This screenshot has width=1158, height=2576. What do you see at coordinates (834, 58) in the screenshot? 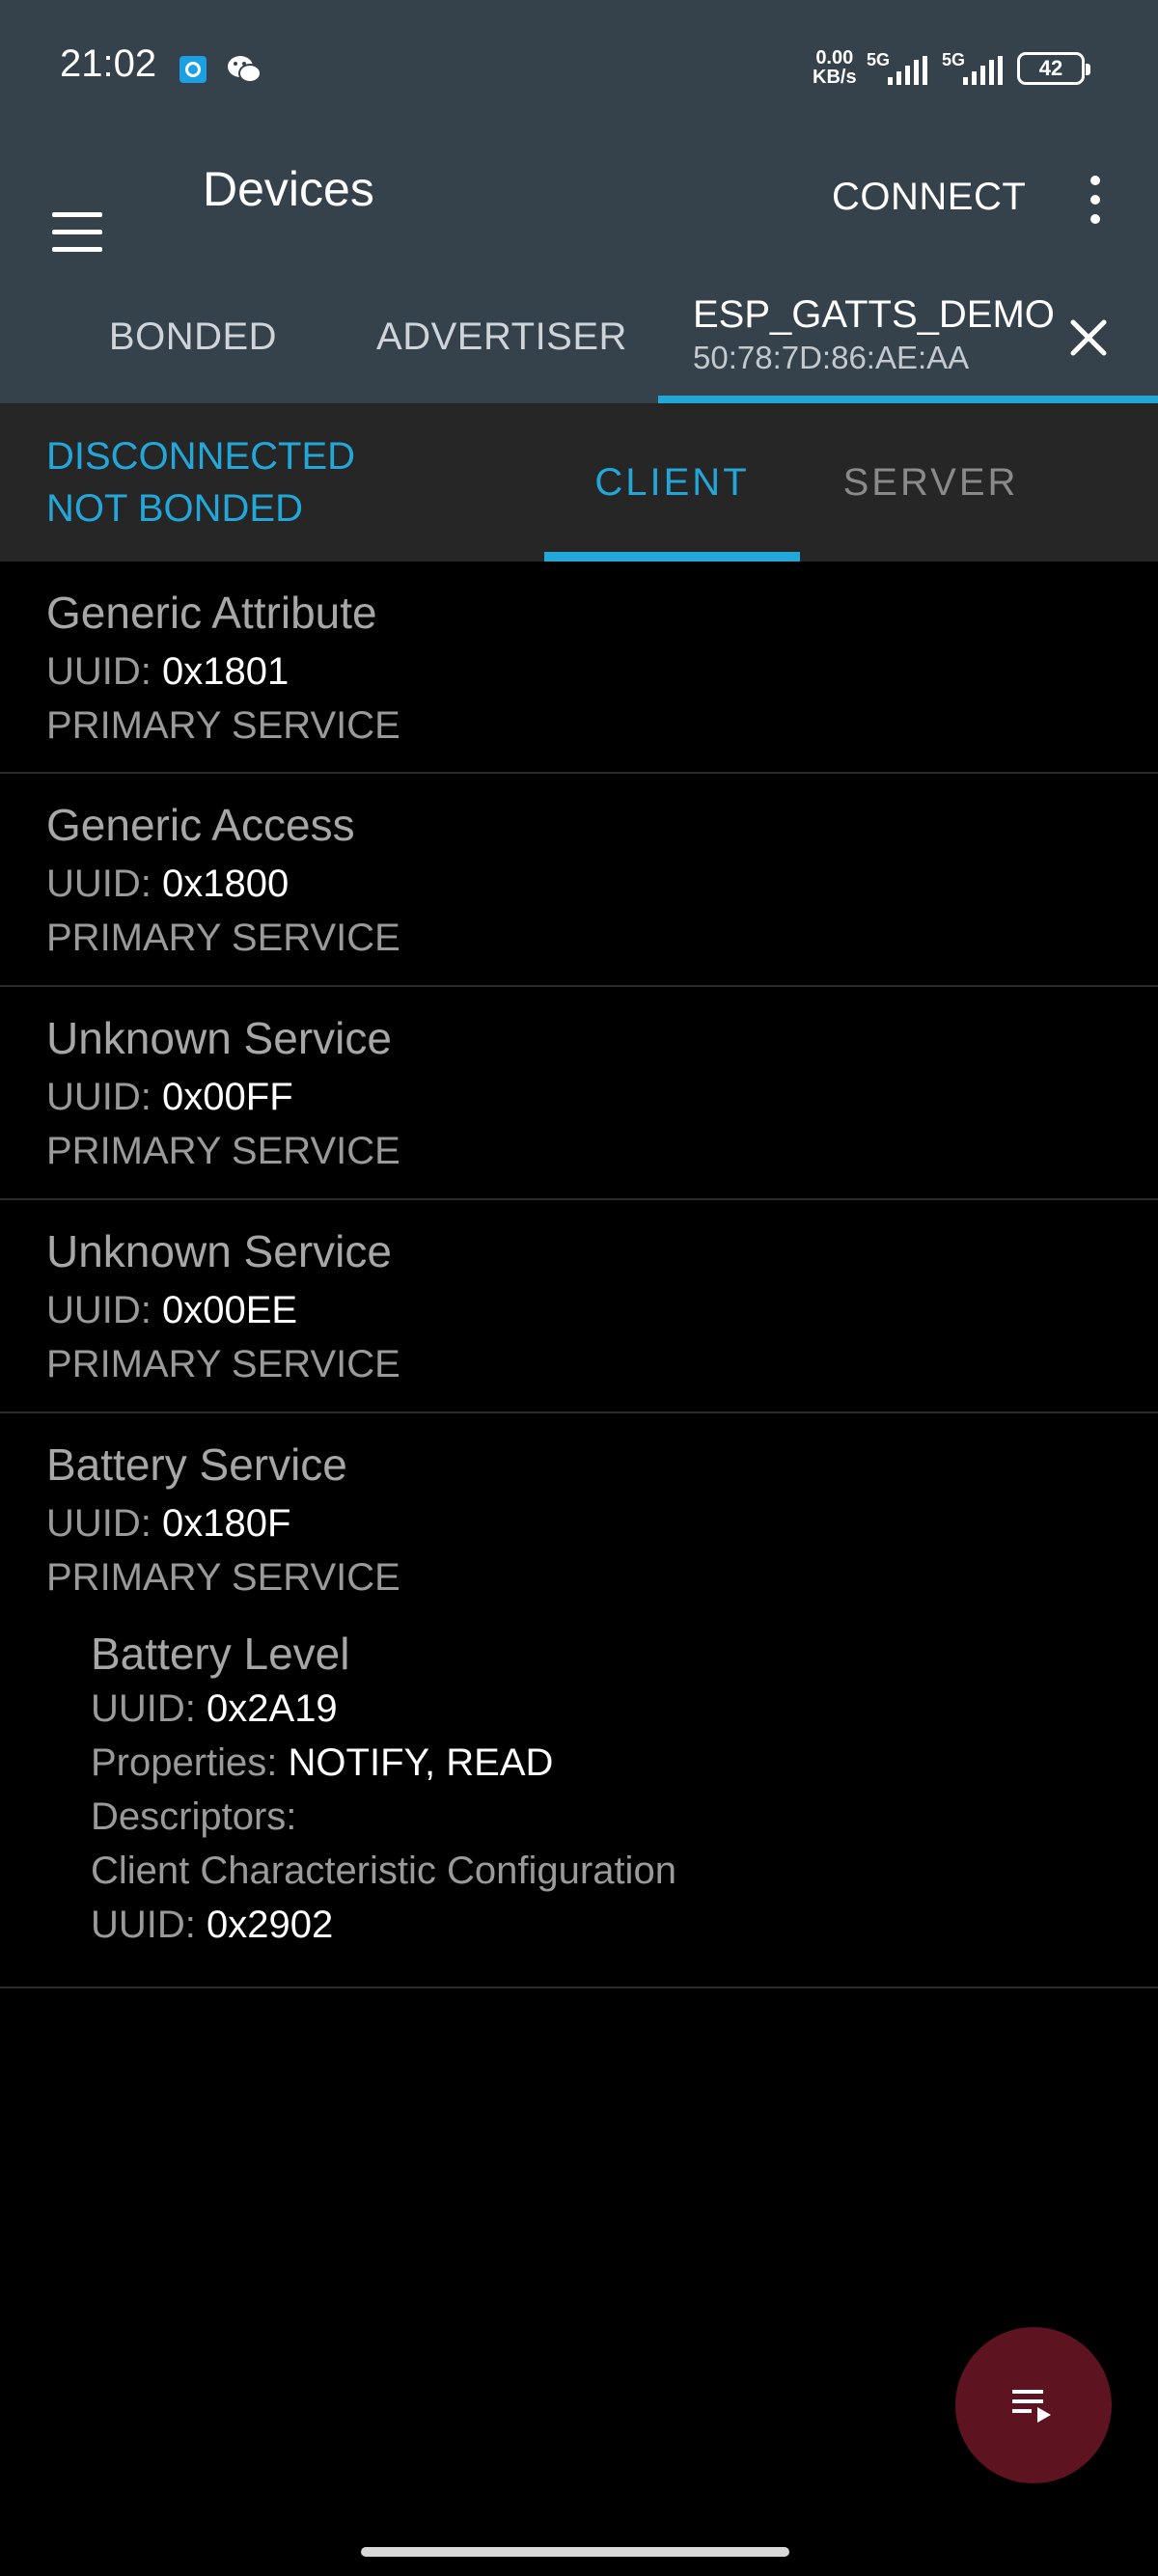
I see `network-speed-value: 0.00` at bounding box center [834, 58].